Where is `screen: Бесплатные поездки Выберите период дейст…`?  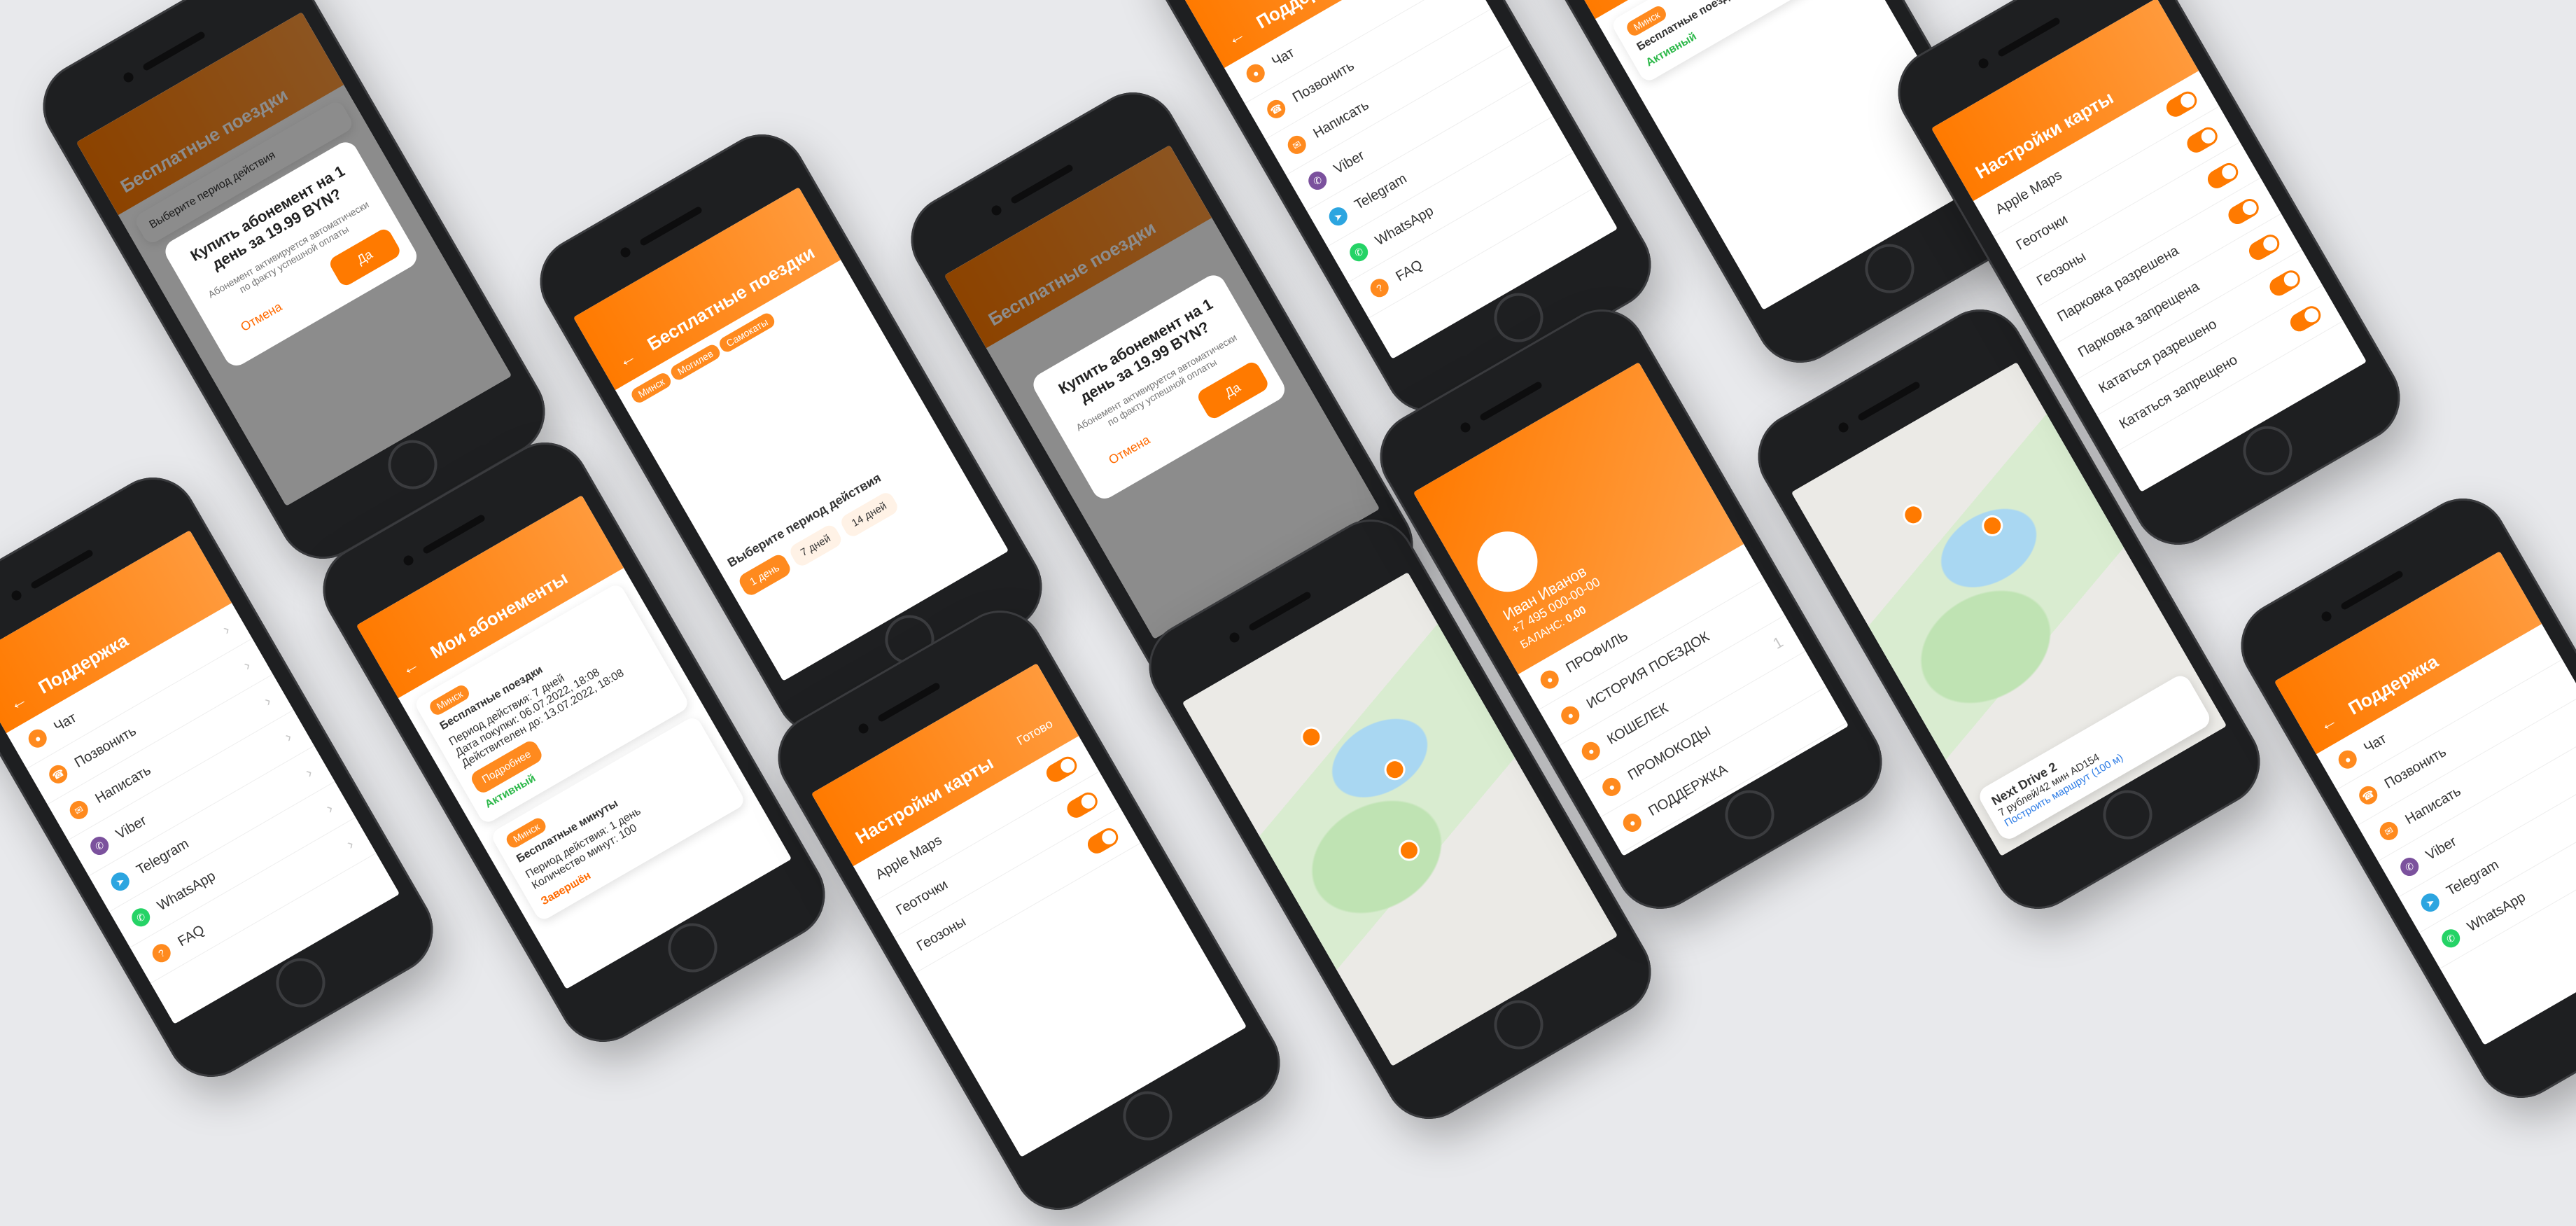
screen: Бесплатные поездки Выберите период дейст… is located at coordinates (294, 259).